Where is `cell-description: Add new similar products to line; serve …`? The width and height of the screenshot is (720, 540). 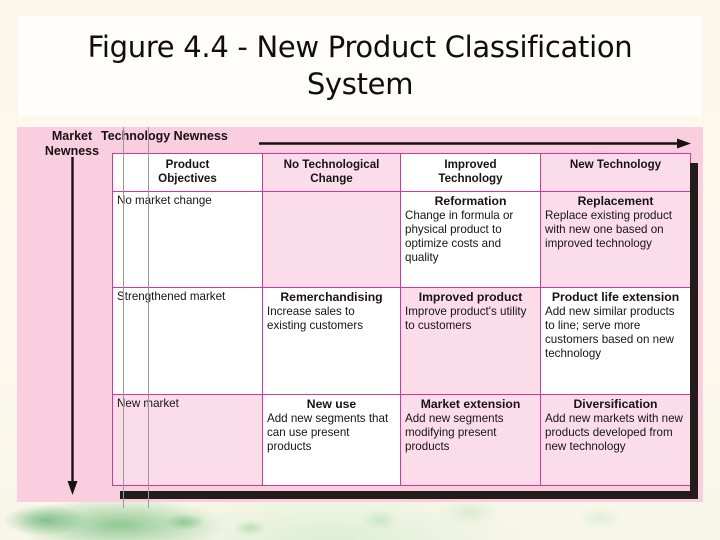
cell-description: Add new similar products to line; serve … is located at coordinates (610, 332).